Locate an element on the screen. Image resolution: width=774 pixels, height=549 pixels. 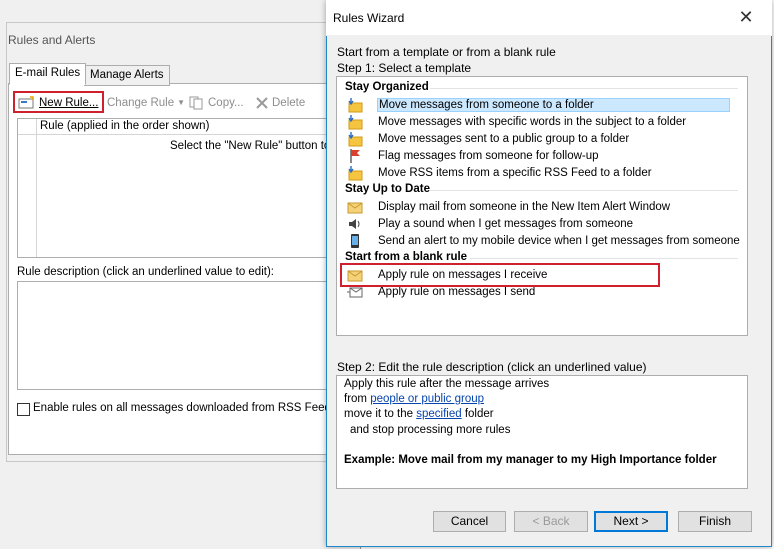
delete-button: Delete is located at coordinates (280, 103).